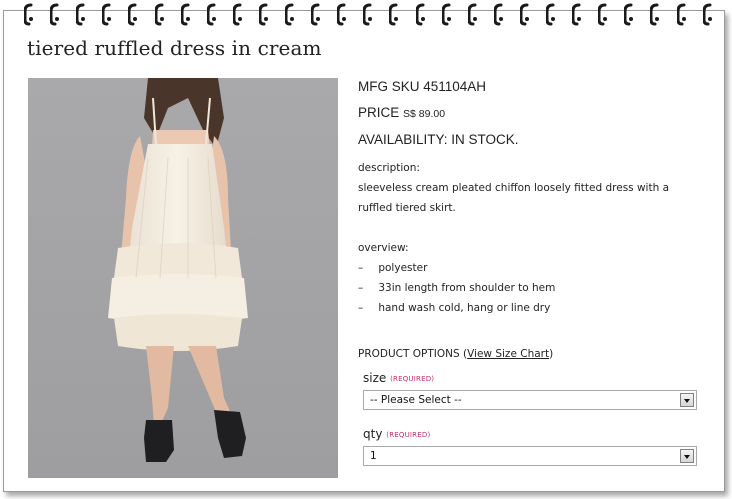 The image size is (732, 499). What do you see at coordinates (424, 114) in the screenshot?
I see `price-value: S$ 89.00` at bounding box center [424, 114].